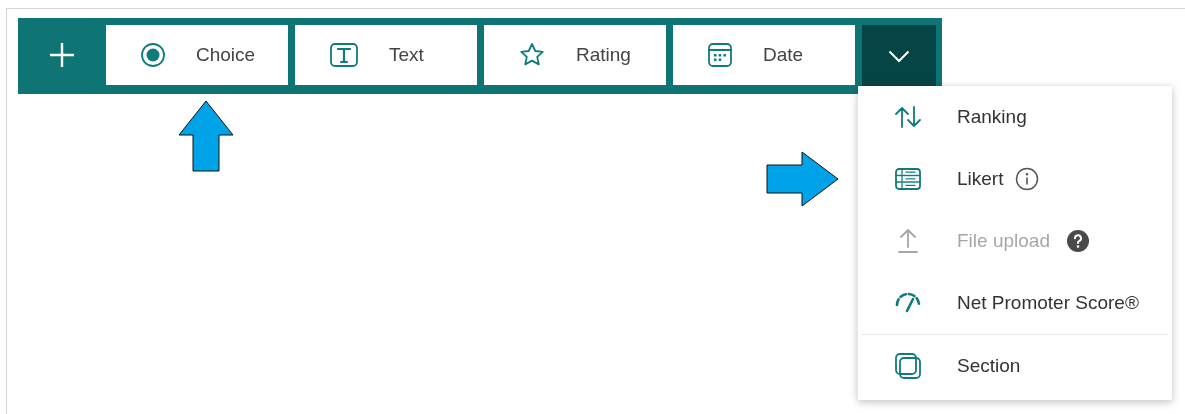 This screenshot has height=414, width=1185. Describe the element at coordinates (764, 55) in the screenshot. I see `question-type-button: Date` at that location.